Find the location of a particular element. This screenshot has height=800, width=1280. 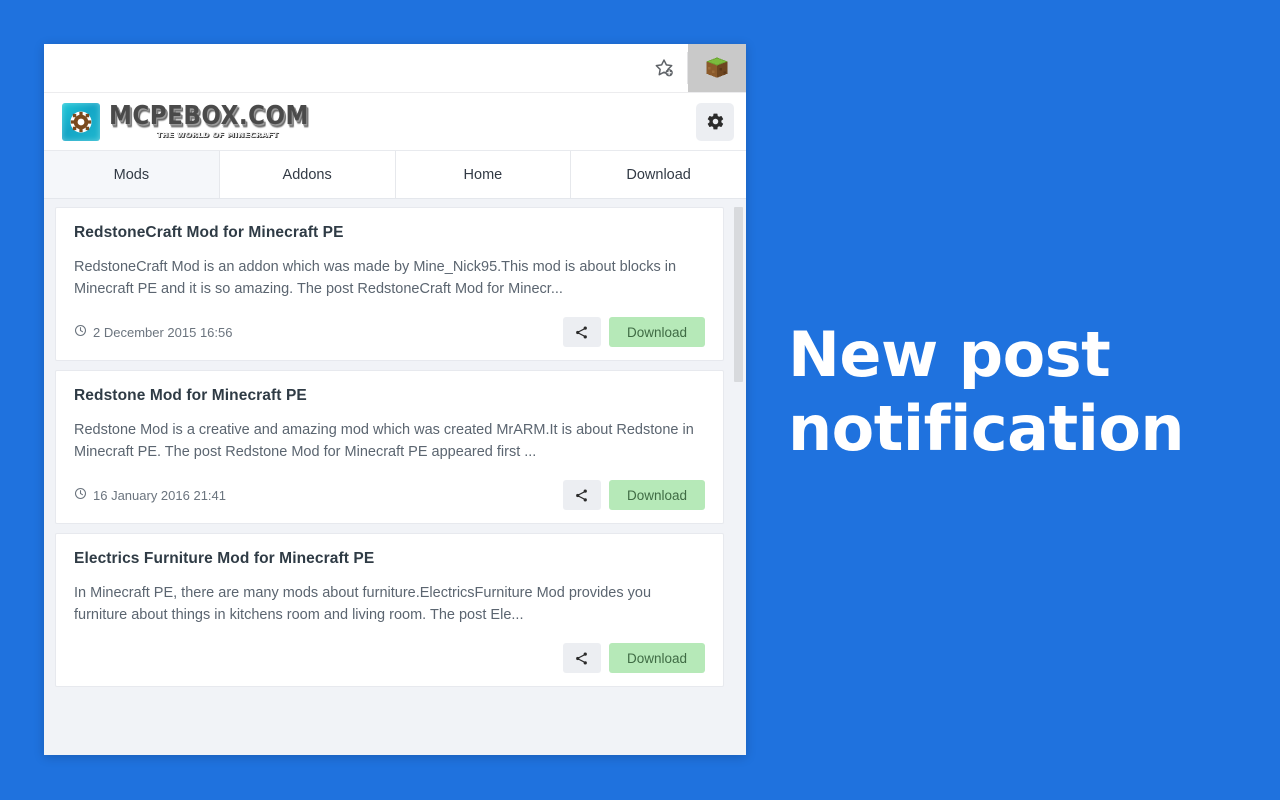

post-title: Electrics Furniture Mod for Minecraft PE is located at coordinates (224, 558).